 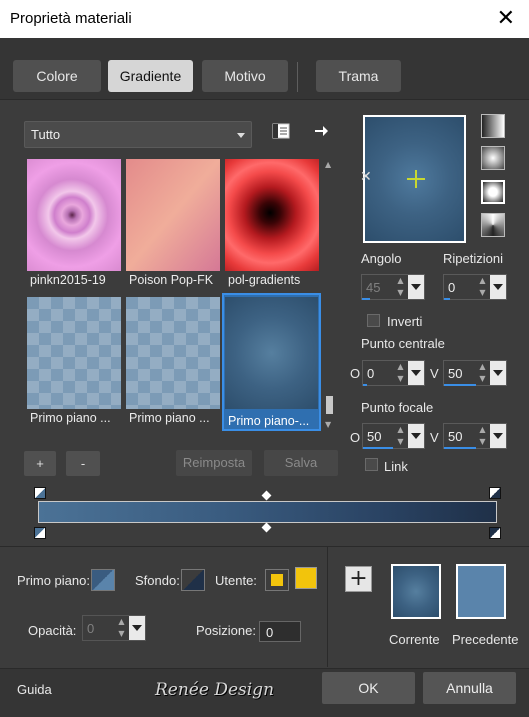 I want to click on reset-button: Reimposta, so click(x=214, y=463).